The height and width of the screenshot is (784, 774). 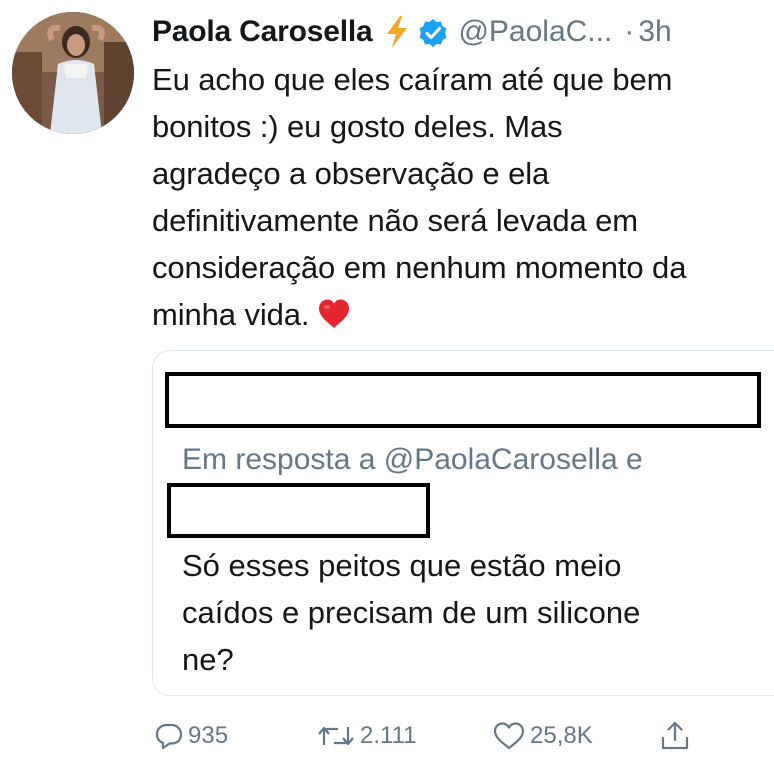 What do you see at coordinates (298, 510) in the screenshot?
I see `redacted-handle-box` at bounding box center [298, 510].